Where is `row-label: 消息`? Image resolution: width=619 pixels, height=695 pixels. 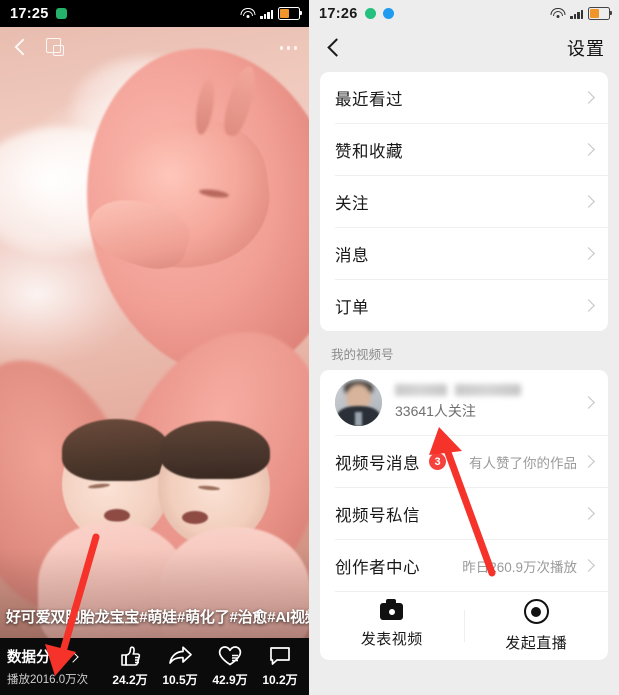 row-label: 消息 is located at coordinates (352, 255).